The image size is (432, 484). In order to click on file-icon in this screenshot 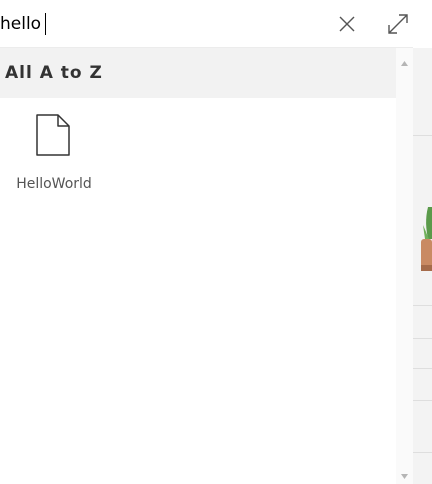, I will do `click(53, 135)`.